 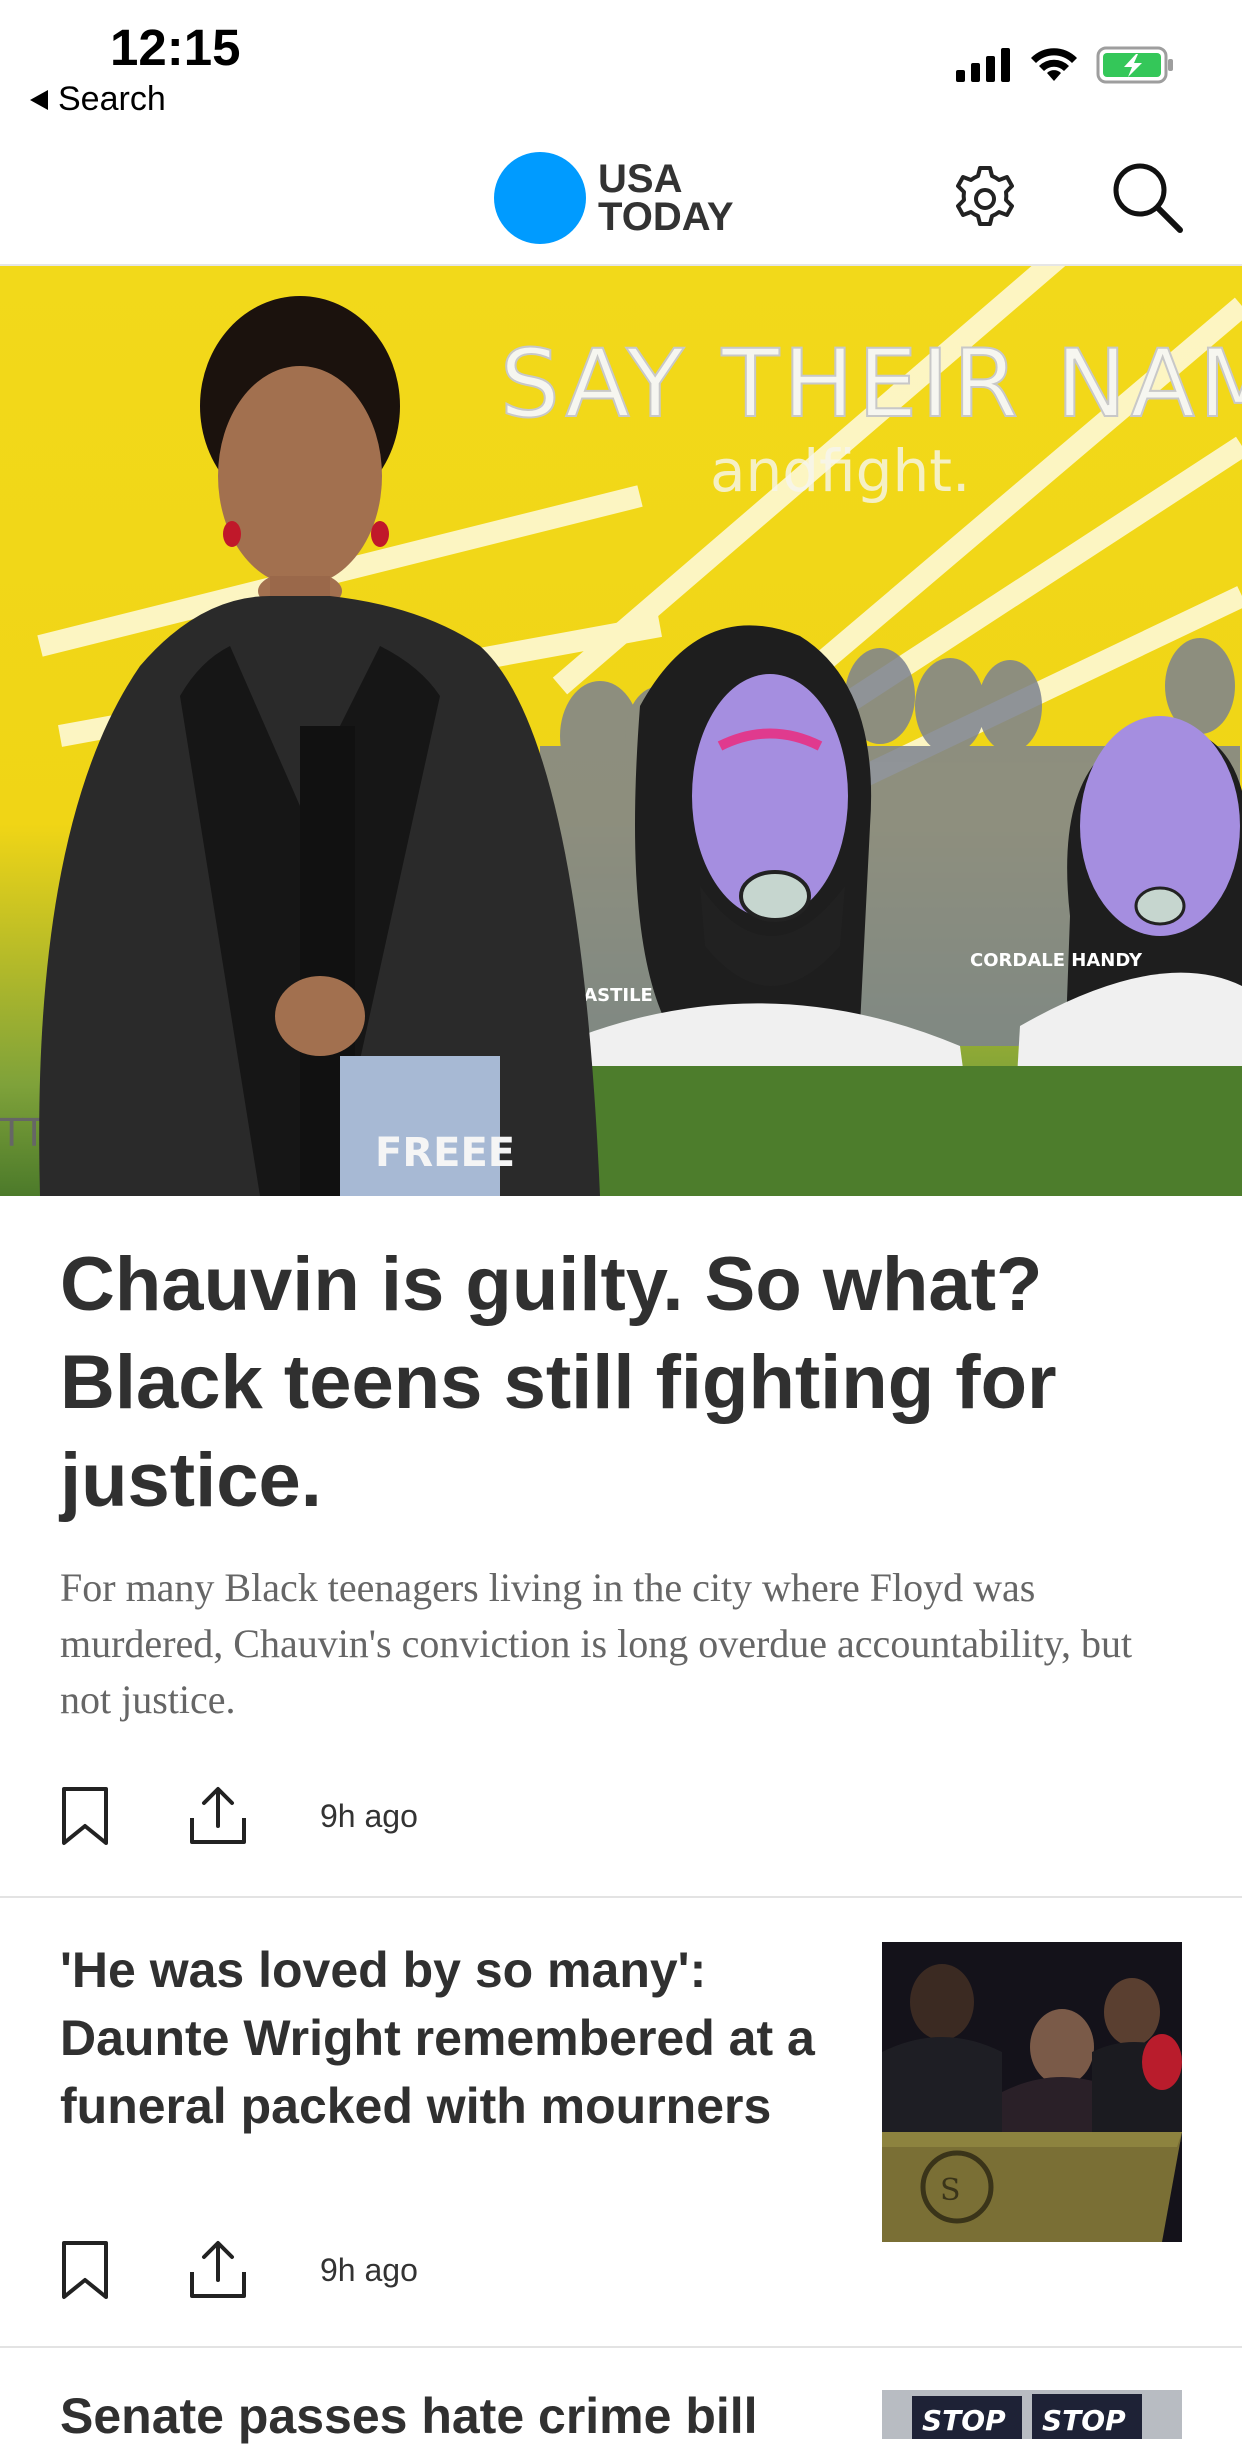 I want to click on cellular-signal-icon, so click(x=983, y=65).